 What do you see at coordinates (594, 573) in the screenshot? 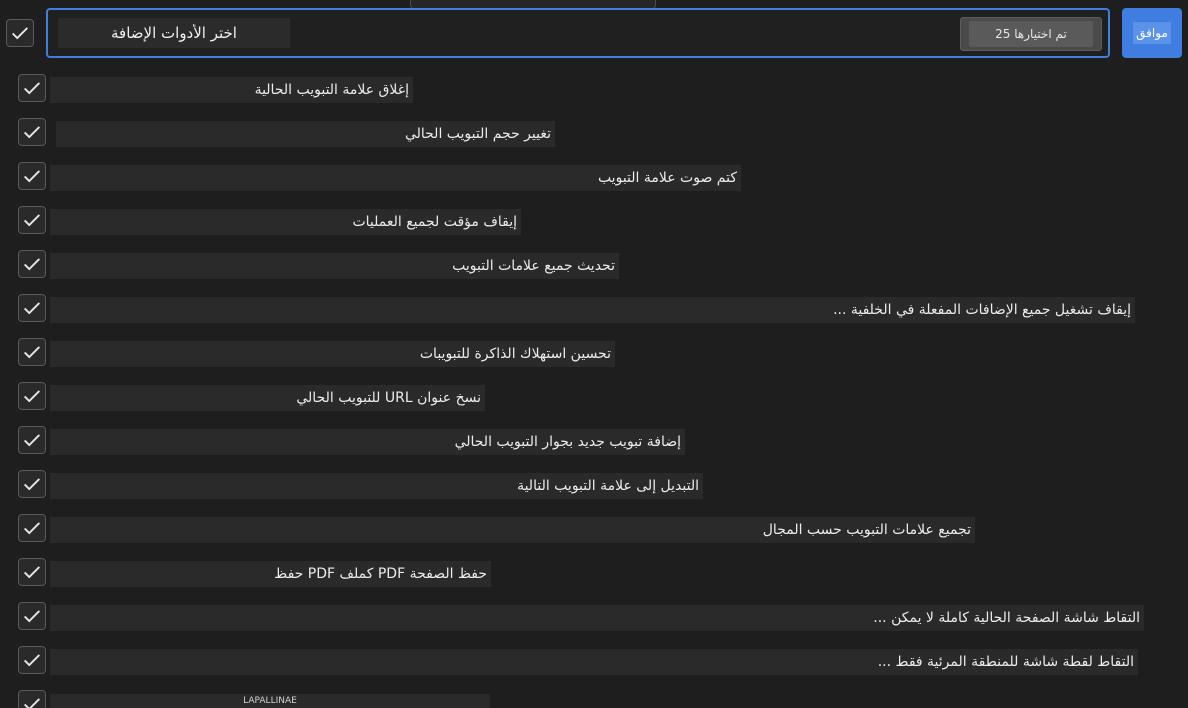
I see `list-item: حفظ الصفحة PDF كملف PDF حفظ` at bounding box center [594, 573].